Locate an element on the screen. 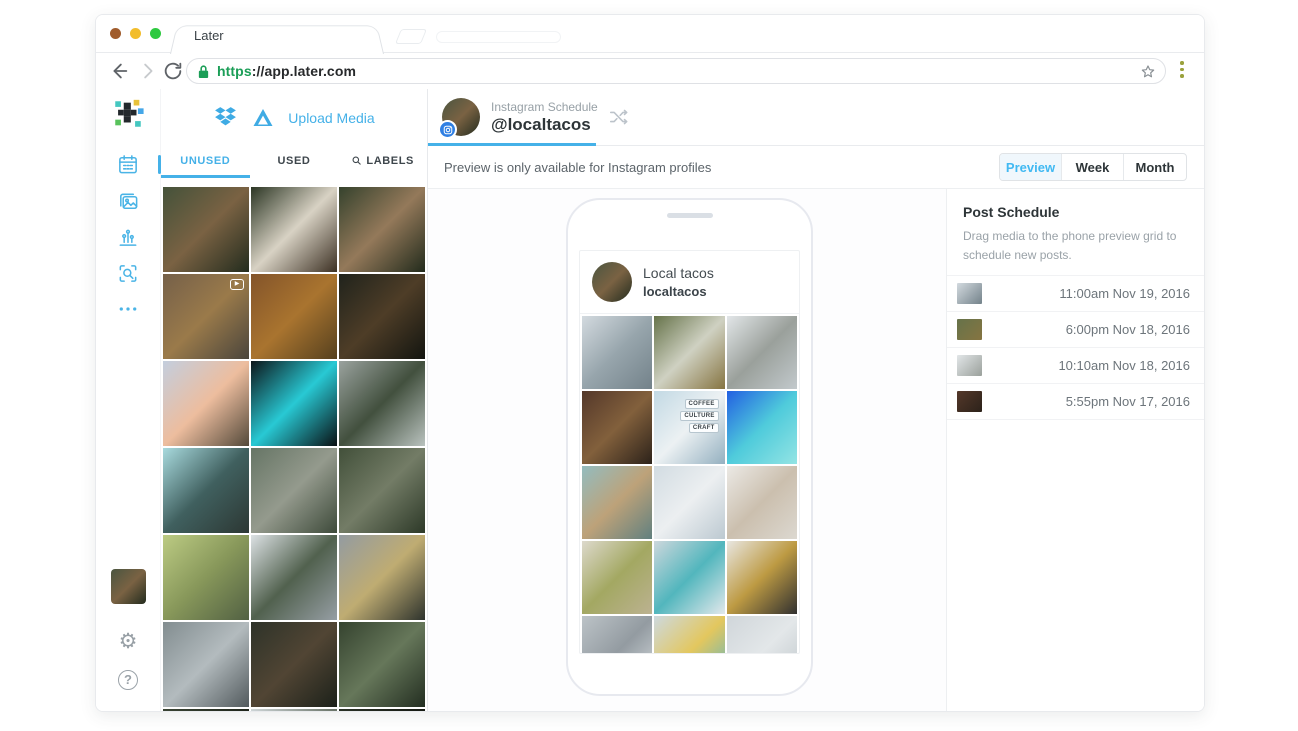  dropbox-icon is located at coordinates (225, 117).